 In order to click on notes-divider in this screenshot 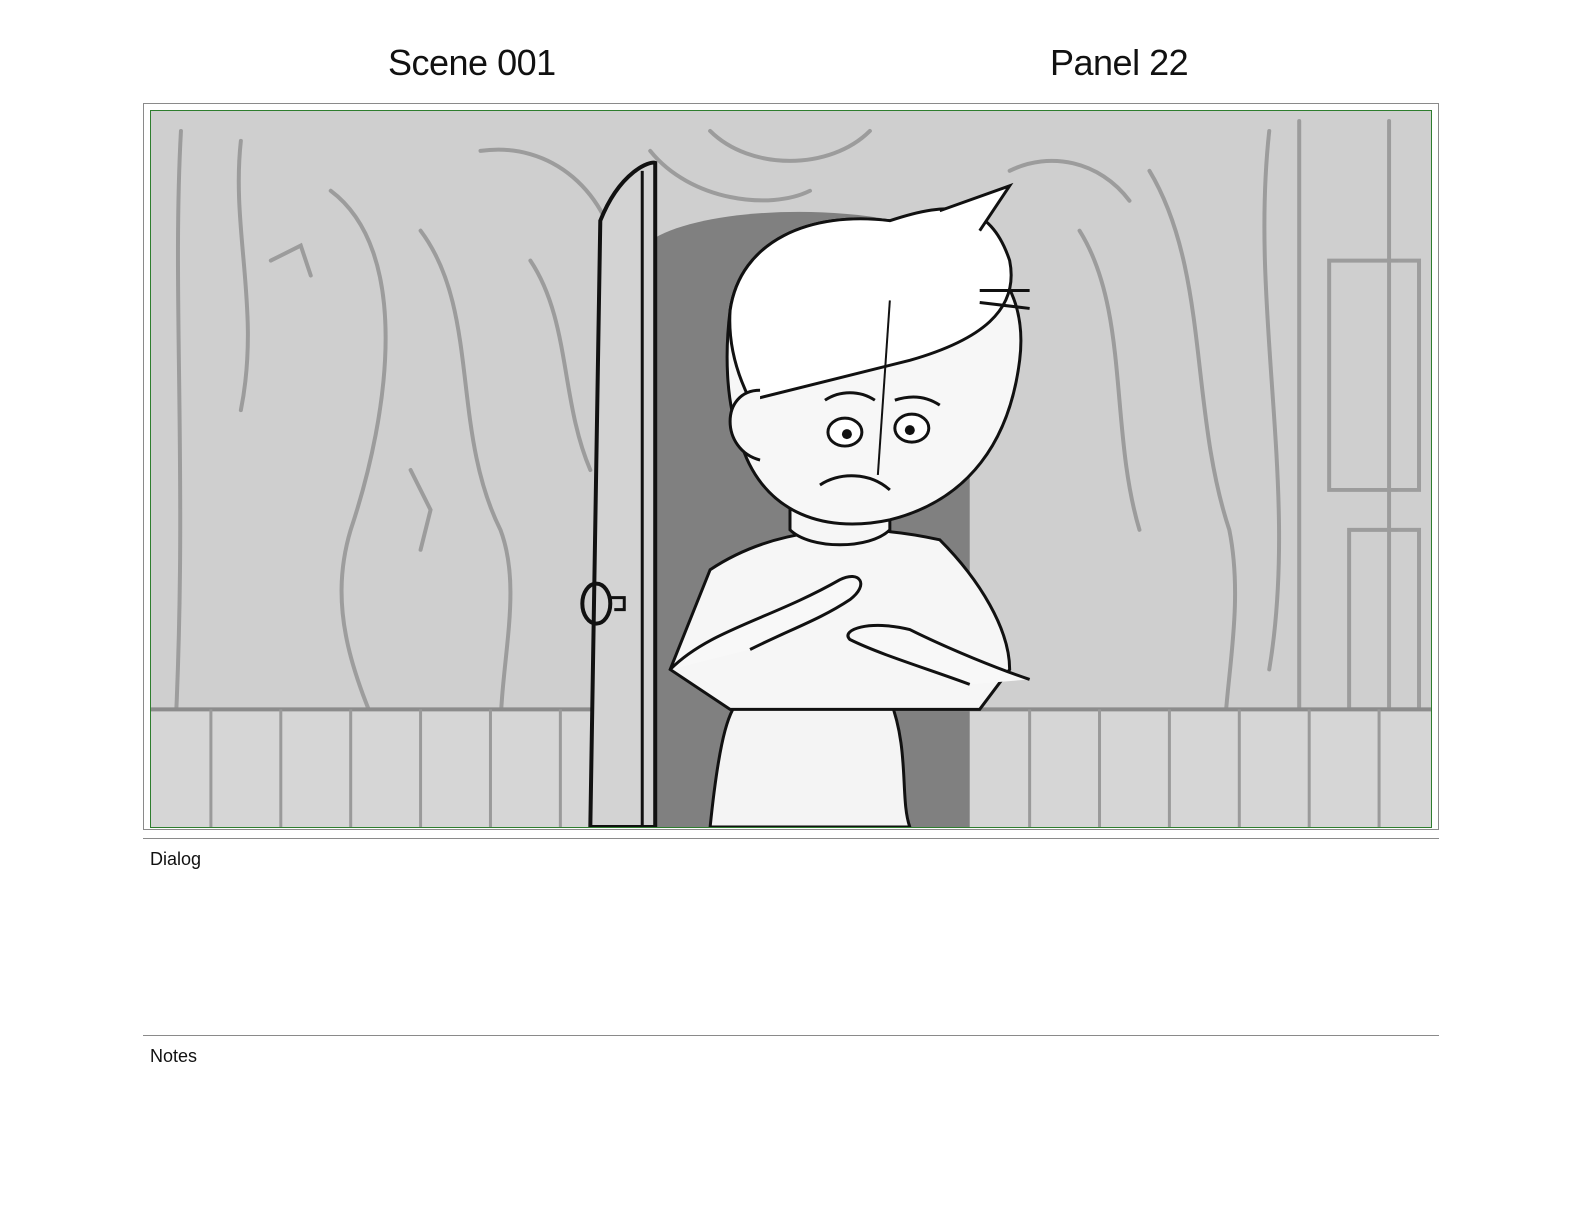, I will do `click(791, 1035)`.